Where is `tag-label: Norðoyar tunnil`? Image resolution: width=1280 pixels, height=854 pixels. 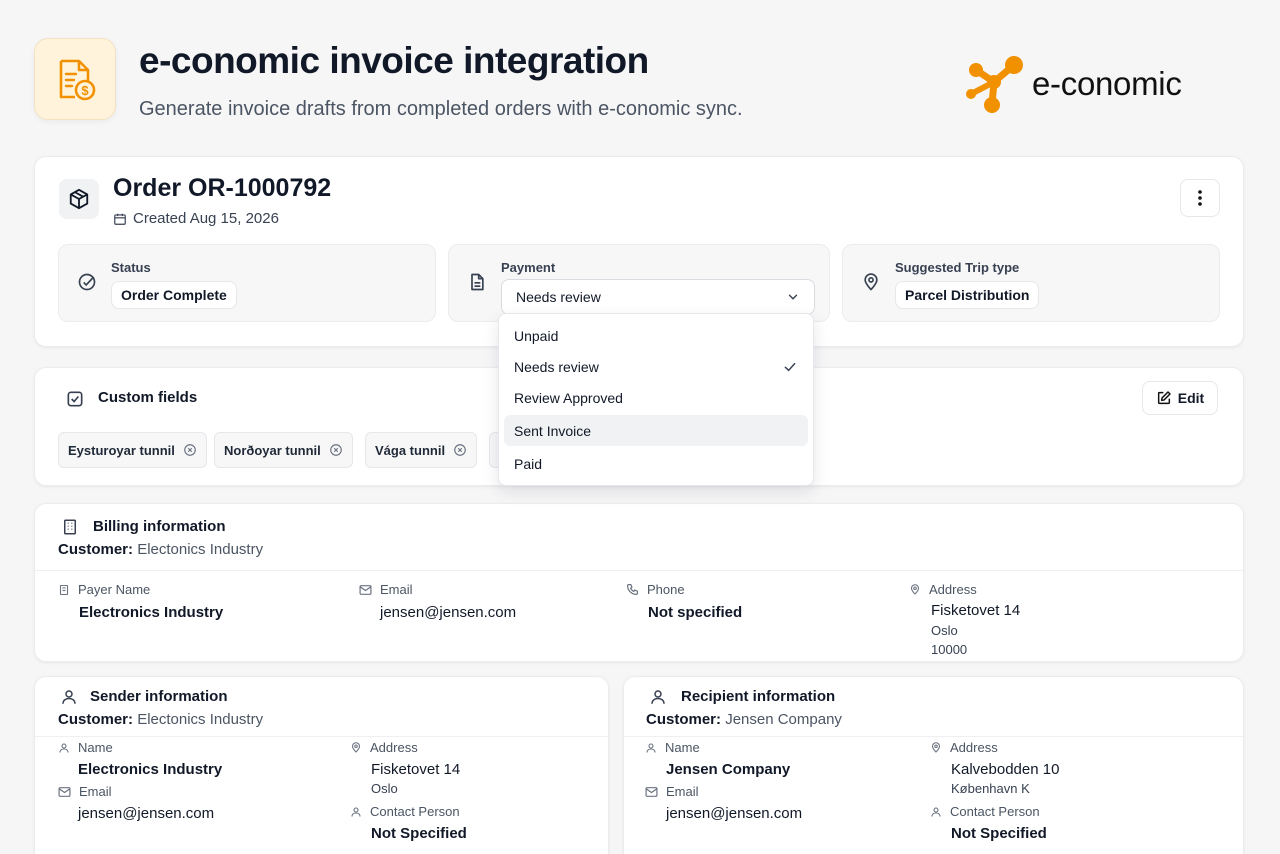
tag-label: Norðoyar tunnil is located at coordinates (272, 450).